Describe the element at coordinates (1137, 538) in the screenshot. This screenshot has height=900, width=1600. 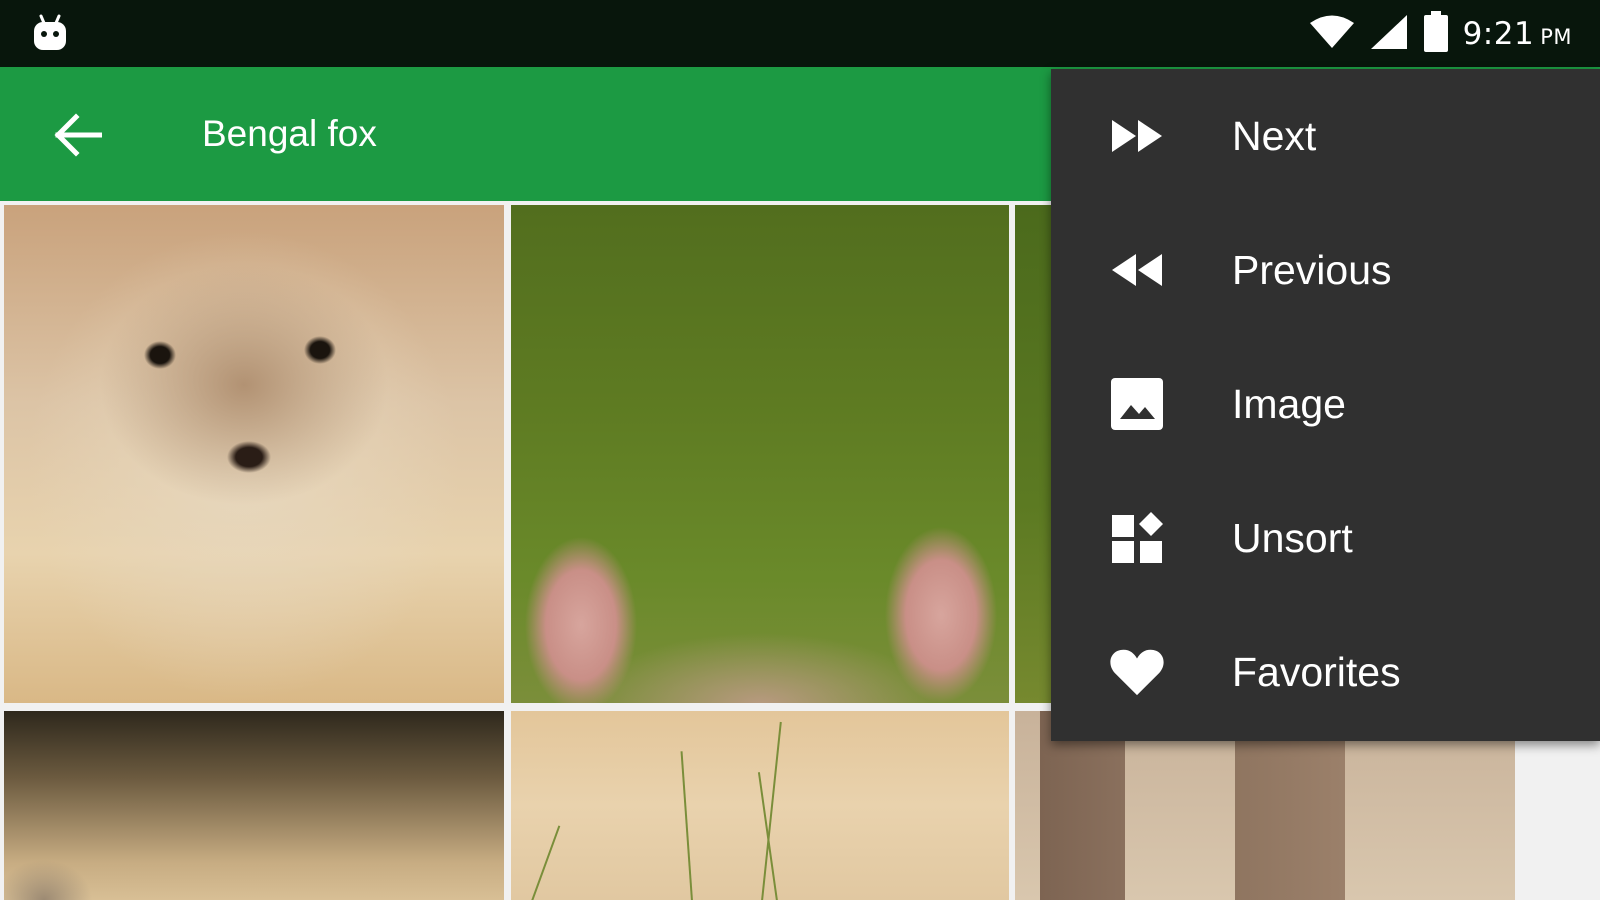
I see `dashboard-icon` at that location.